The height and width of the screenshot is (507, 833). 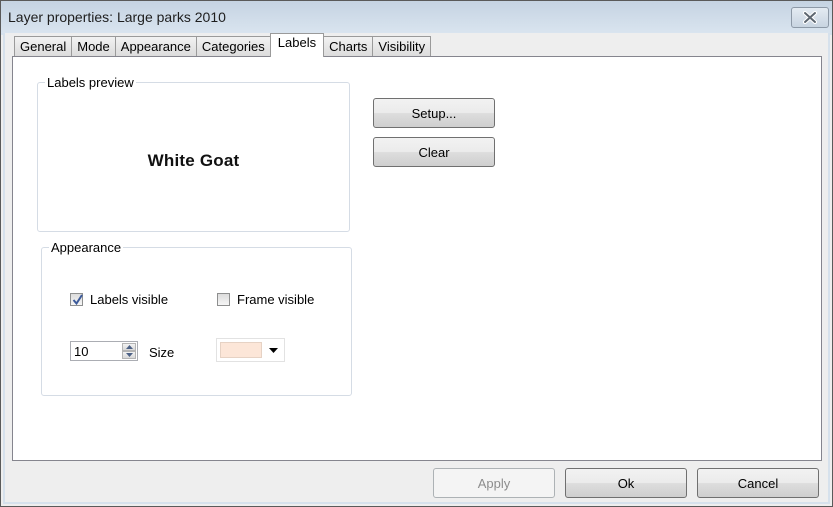 What do you see at coordinates (43, 46) in the screenshot?
I see `tab-general: General` at bounding box center [43, 46].